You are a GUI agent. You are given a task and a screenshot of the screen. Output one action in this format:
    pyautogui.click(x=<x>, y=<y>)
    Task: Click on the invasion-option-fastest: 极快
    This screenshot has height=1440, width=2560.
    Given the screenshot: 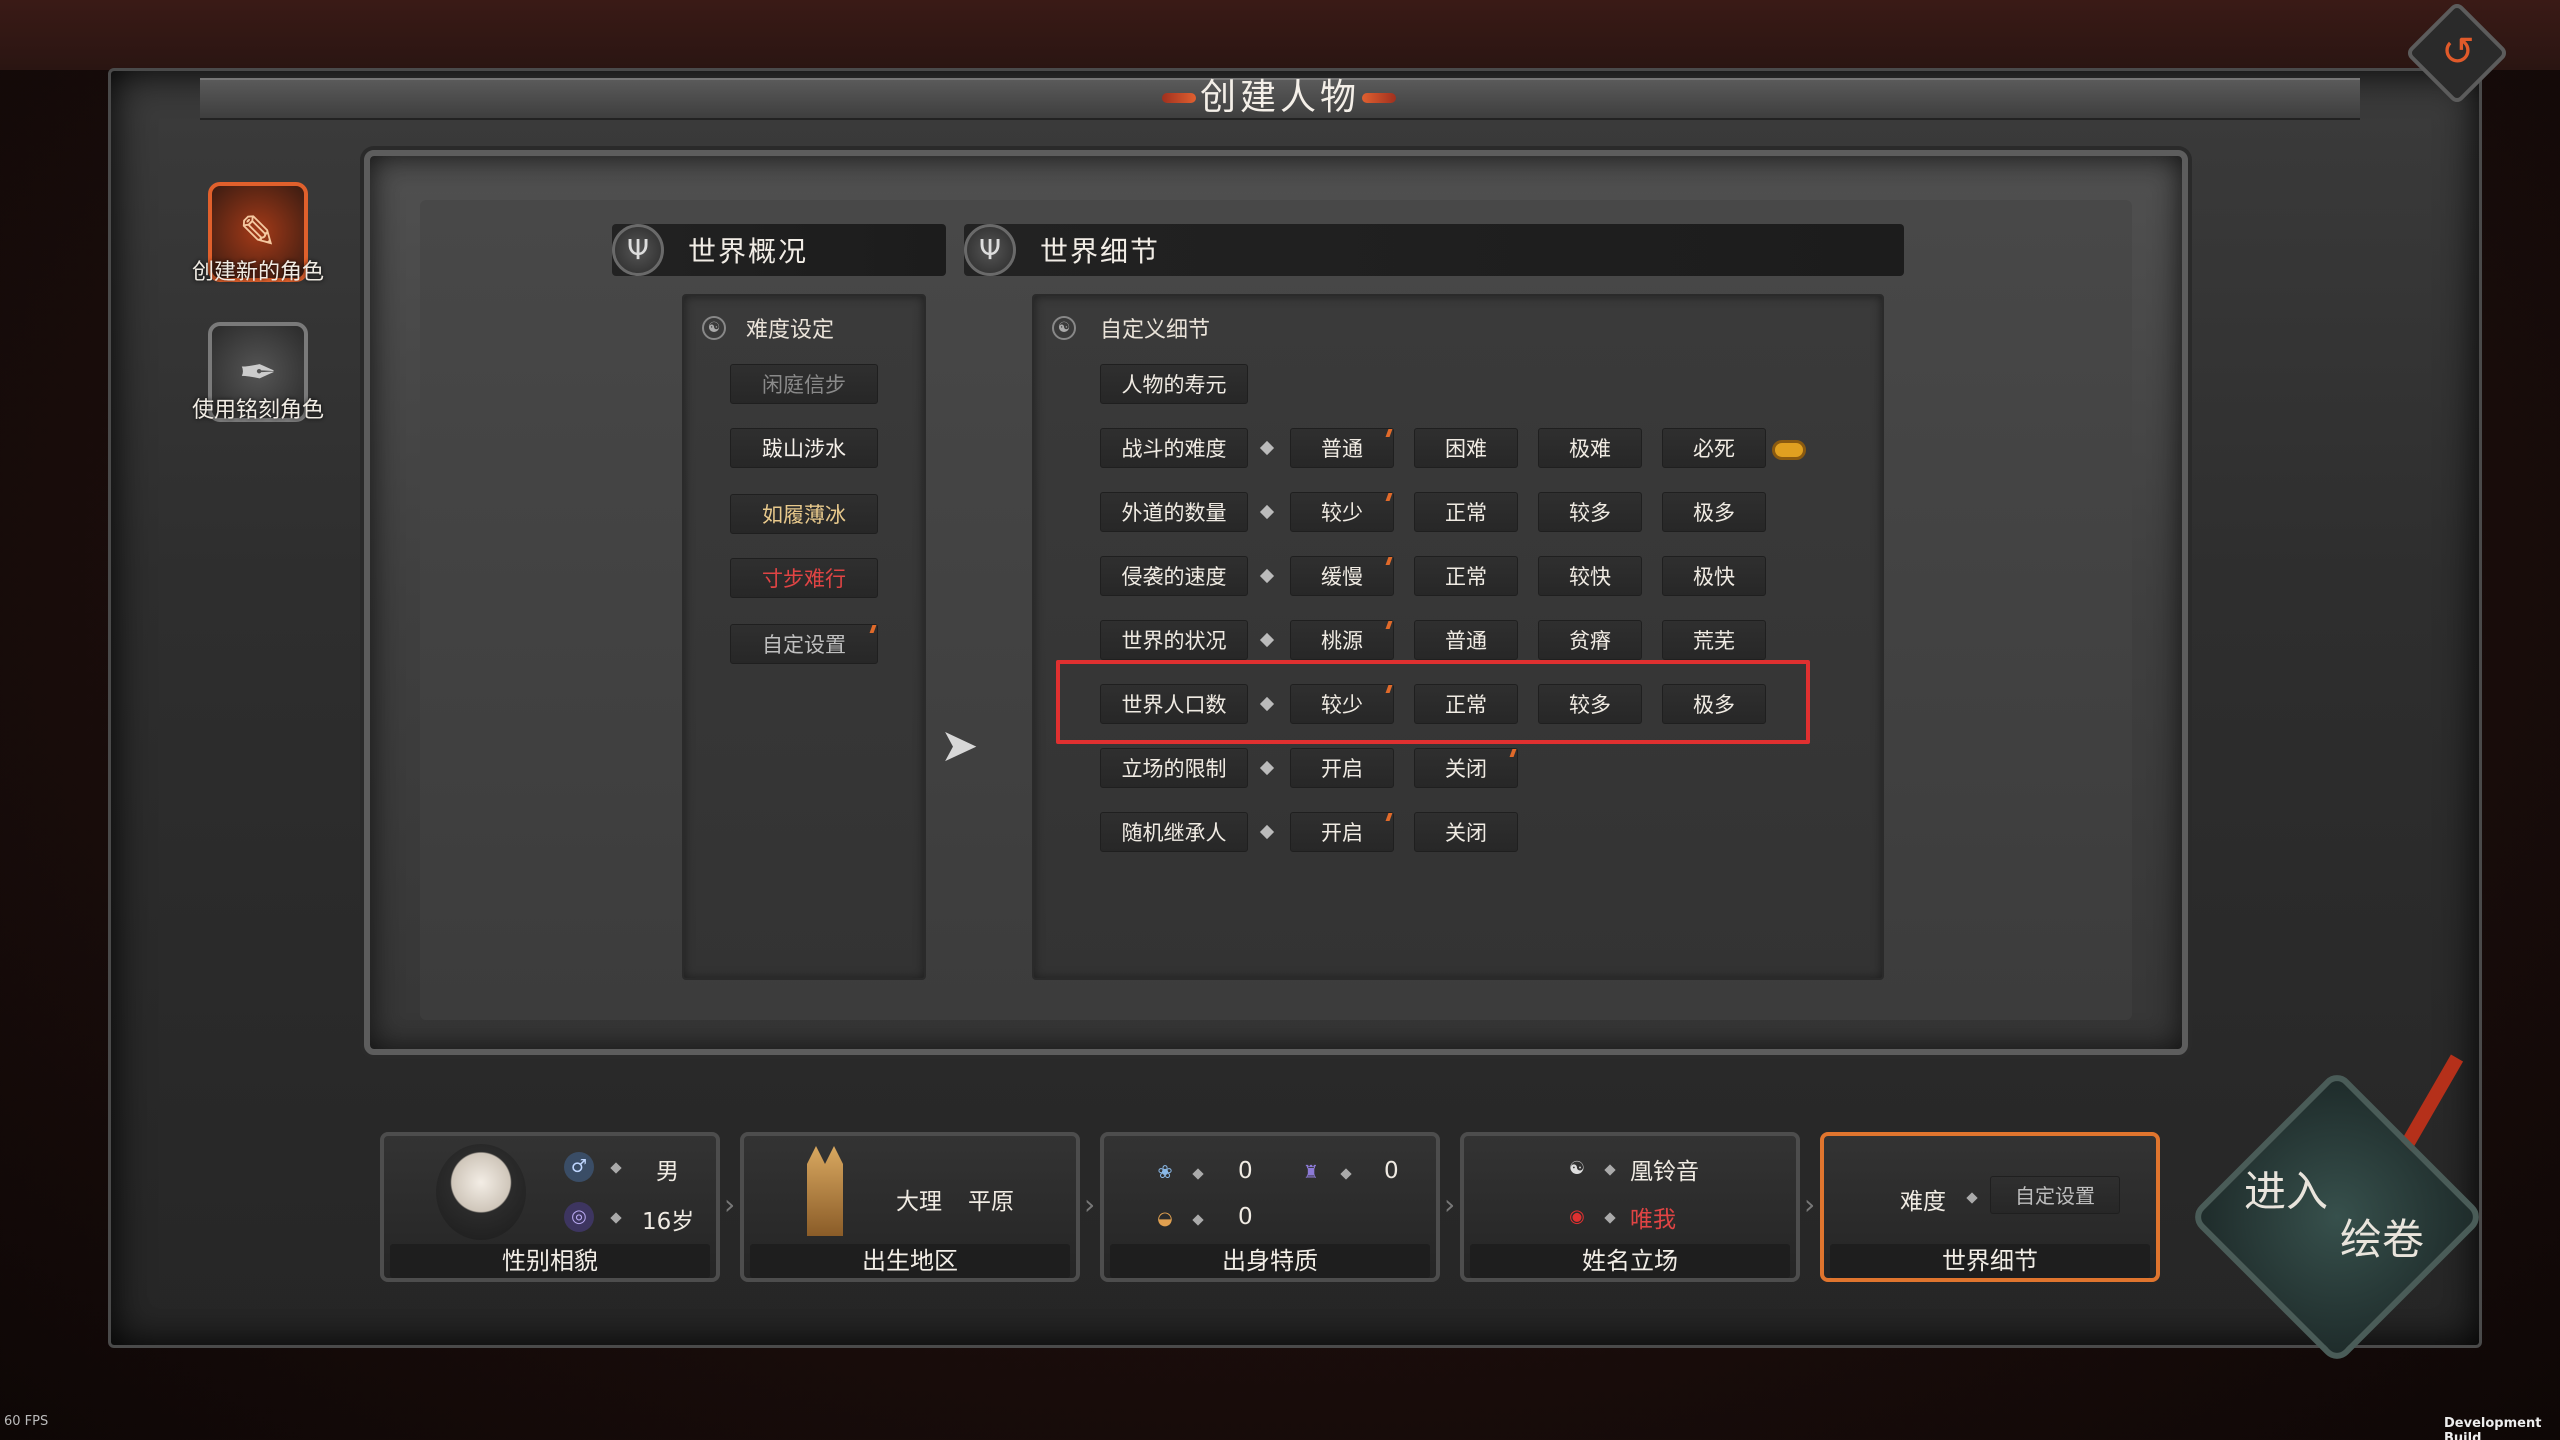 What is the action you would take?
    pyautogui.click(x=1714, y=576)
    